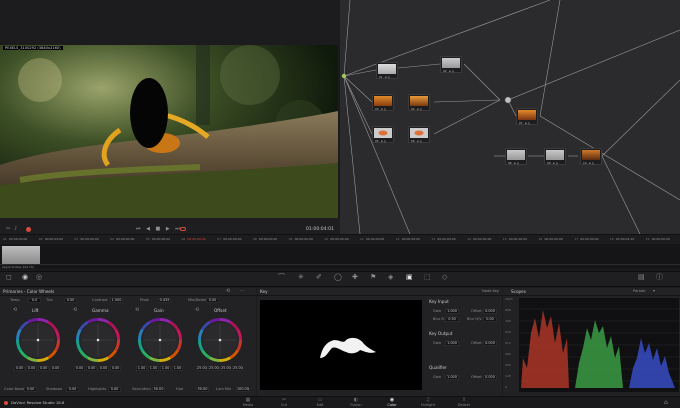 This screenshot has height=408, width=680. Describe the element at coordinates (520, 239) in the screenshot. I see `timeline-clip: 15 00:00:00:00` at that location.